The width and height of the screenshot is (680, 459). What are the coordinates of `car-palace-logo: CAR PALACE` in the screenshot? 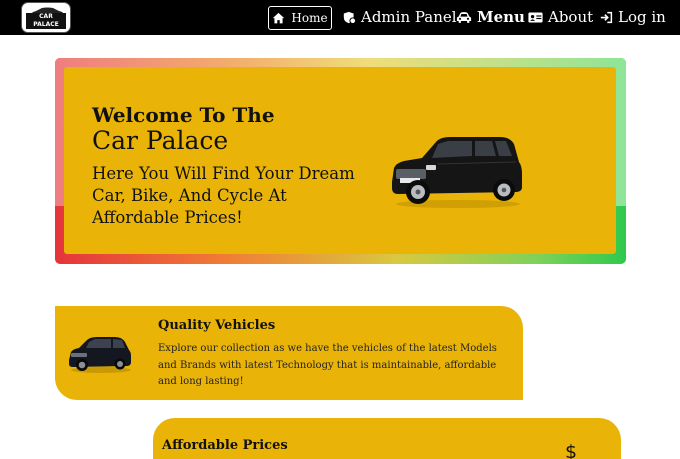 It's located at (46, 17).